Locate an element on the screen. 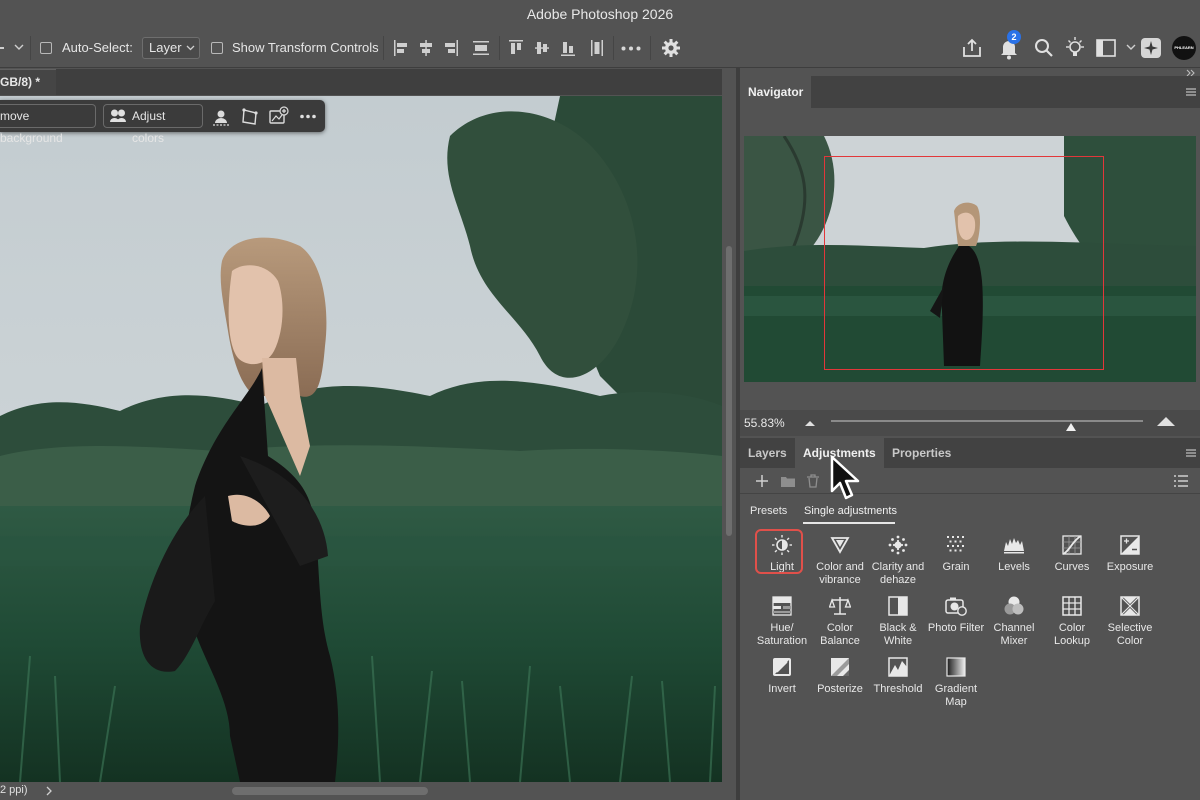 The height and width of the screenshot is (800, 1200). adjustment-label-line1: Photo Filter is located at coordinates (956, 628).